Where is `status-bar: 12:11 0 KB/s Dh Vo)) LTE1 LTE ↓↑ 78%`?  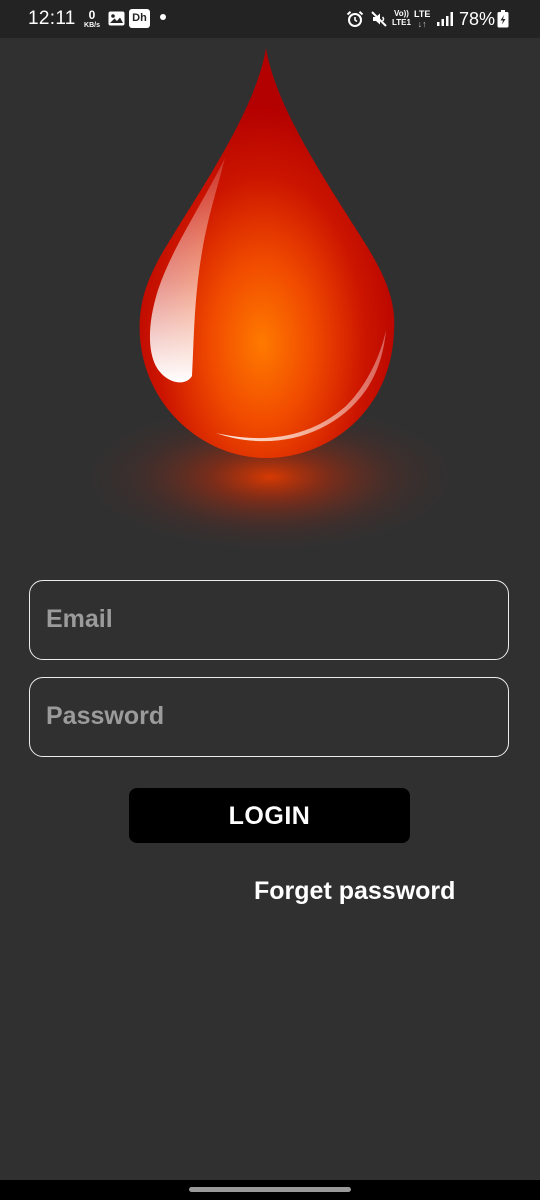
status-bar: 12:11 0 KB/s Dh Vo)) LTE1 LTE ↓↑ 78% is located at coordinates (270, 19).